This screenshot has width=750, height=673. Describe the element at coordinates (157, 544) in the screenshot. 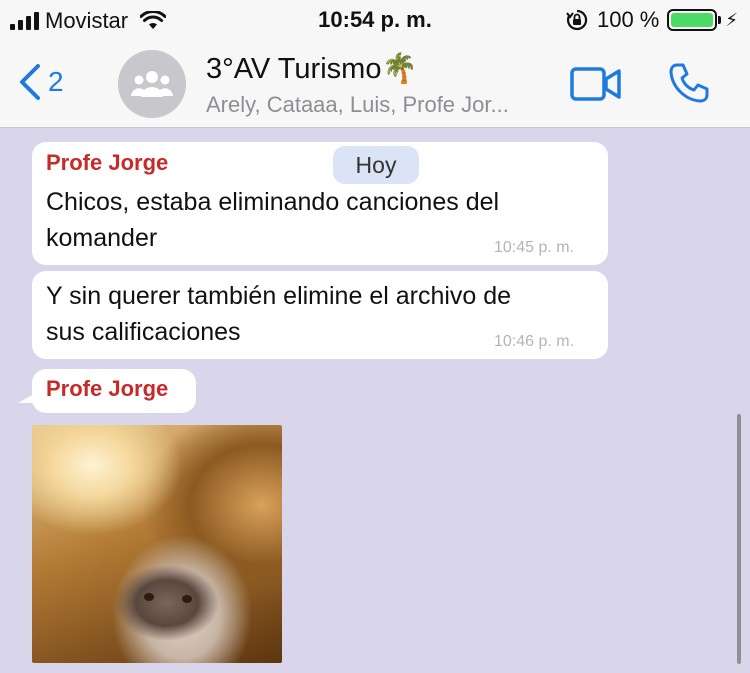

I see `hamster-photo` at that location.